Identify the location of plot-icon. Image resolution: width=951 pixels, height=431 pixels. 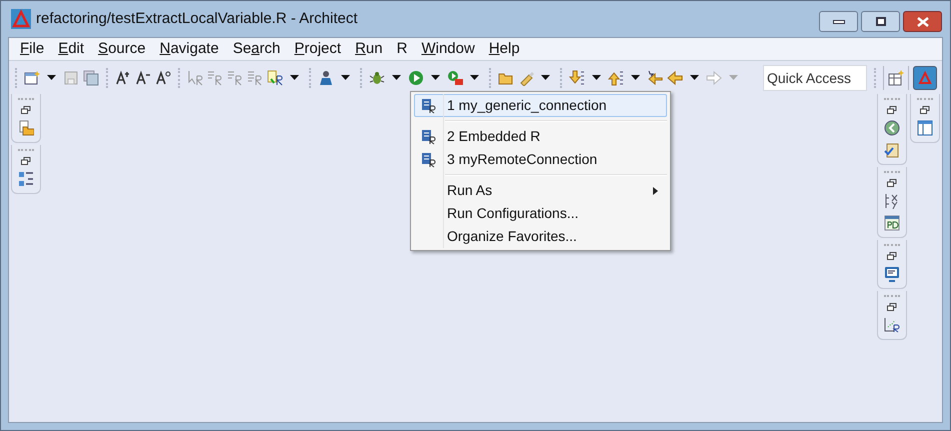
(892, 325).